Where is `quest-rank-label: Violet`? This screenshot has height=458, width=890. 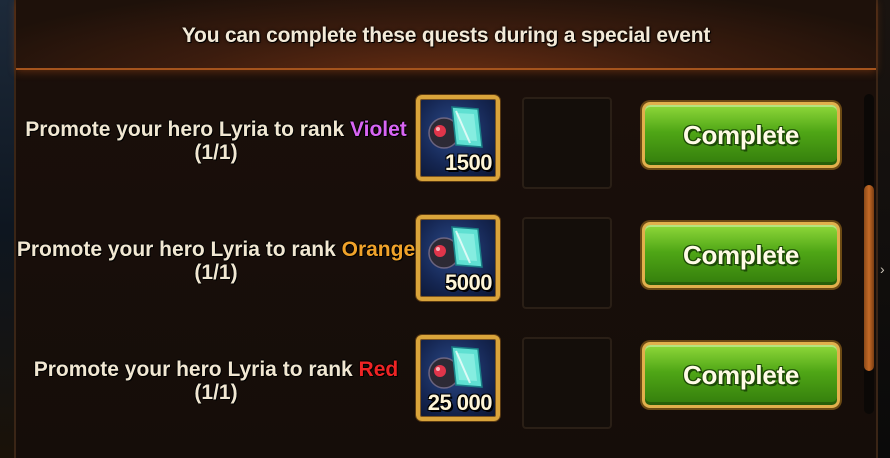
quest-rank-label: Violet is located at coordinates (378, 129).